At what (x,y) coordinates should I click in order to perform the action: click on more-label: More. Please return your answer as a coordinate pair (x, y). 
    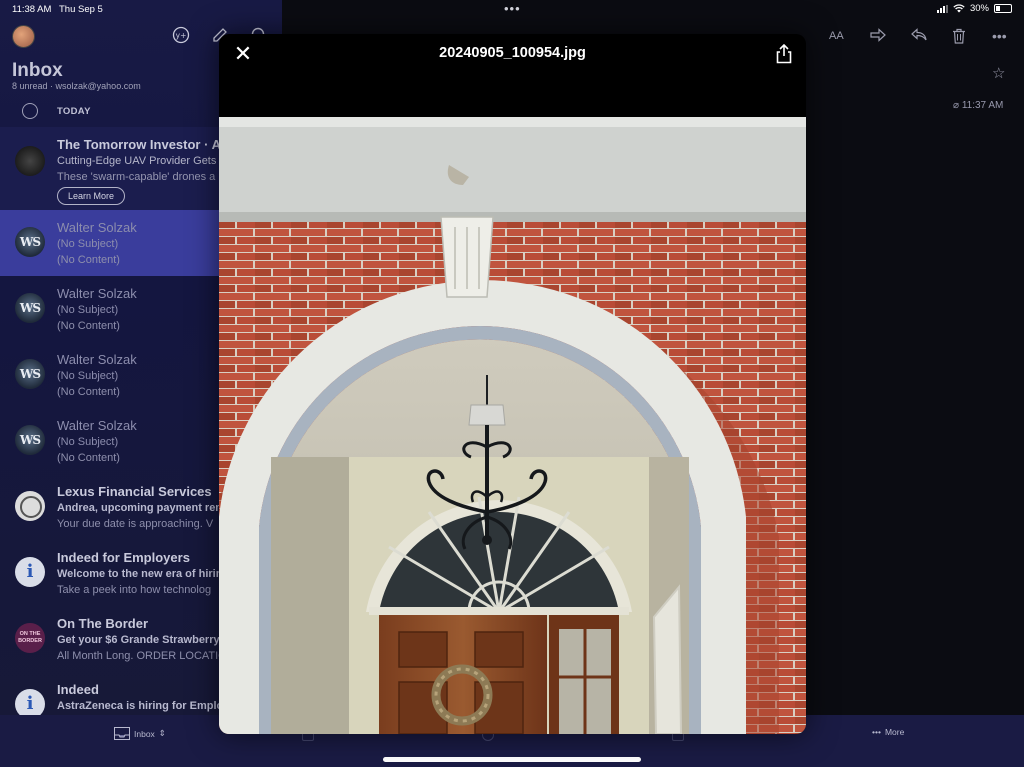
    Looking at the image, I should click on (894, 732).